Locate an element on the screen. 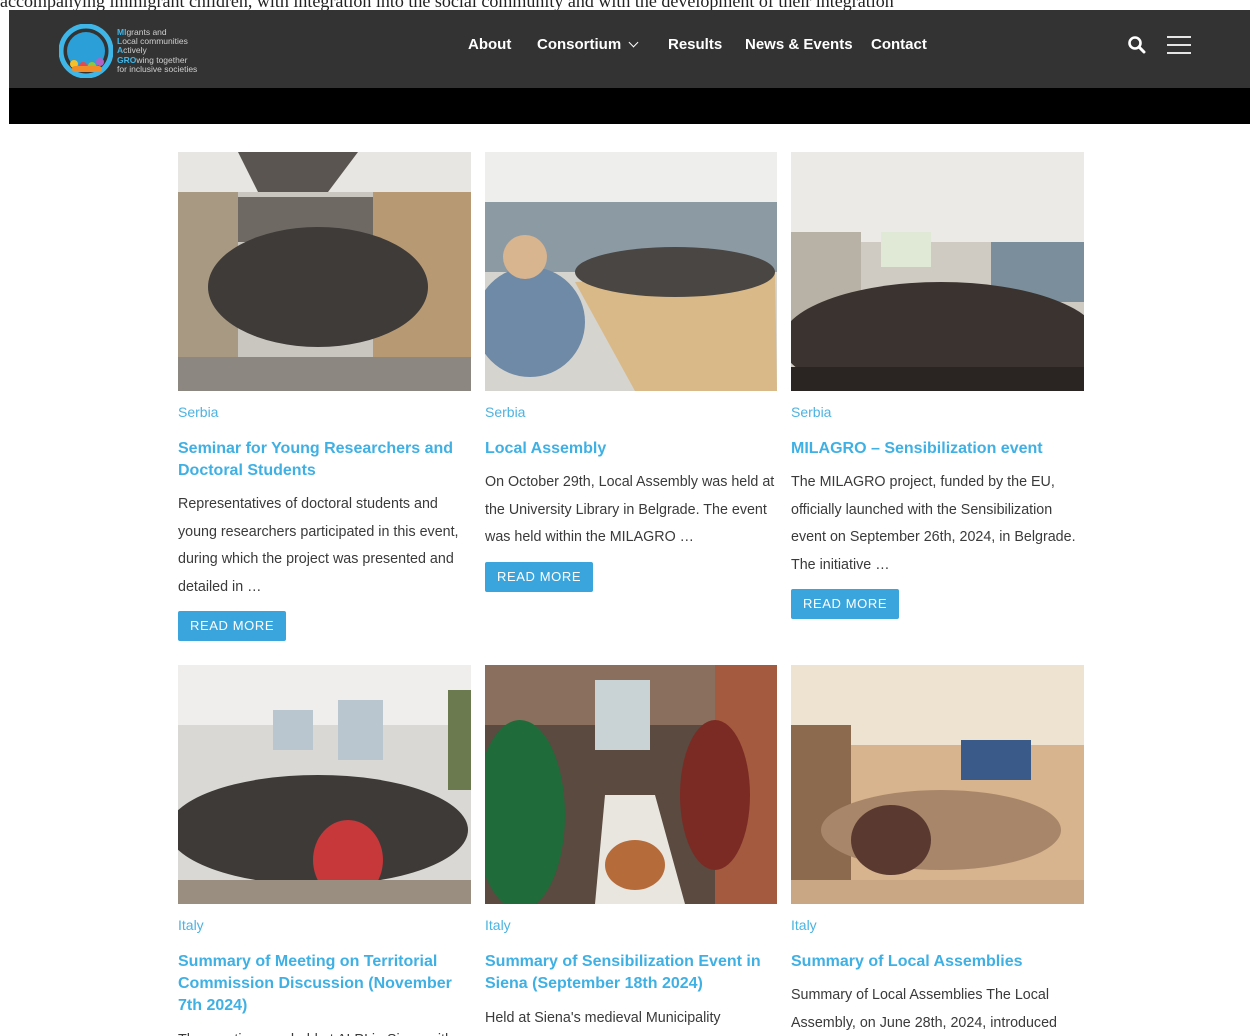 This screenshot has width=1250, height=1036. hero-band is located at coordinates (629, 106).